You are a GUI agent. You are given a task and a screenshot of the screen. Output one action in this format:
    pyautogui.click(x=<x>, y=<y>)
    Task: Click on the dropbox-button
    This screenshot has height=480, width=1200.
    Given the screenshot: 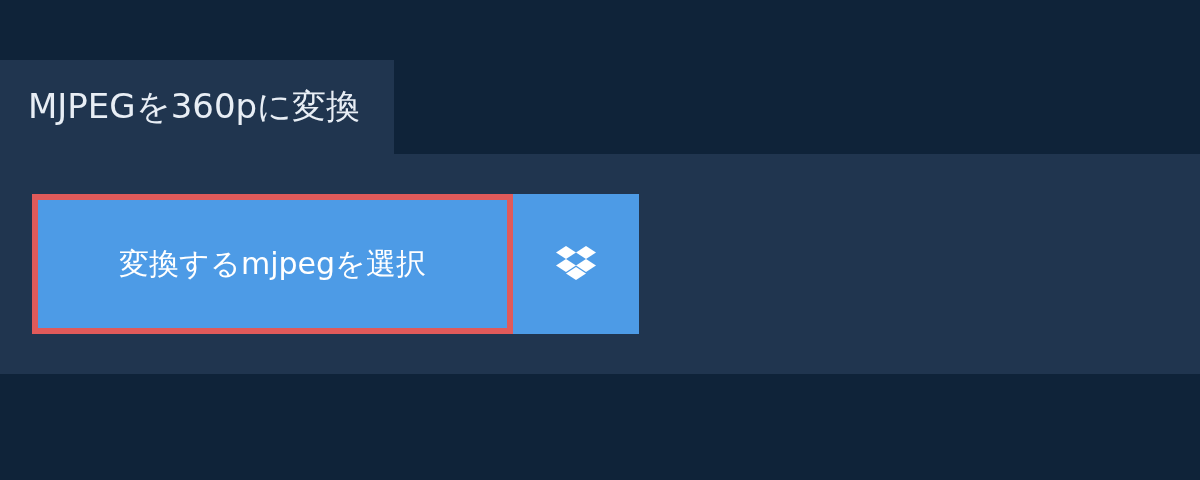 What is the action you would take?
    pyautogui.click(x=576, y=264)
    